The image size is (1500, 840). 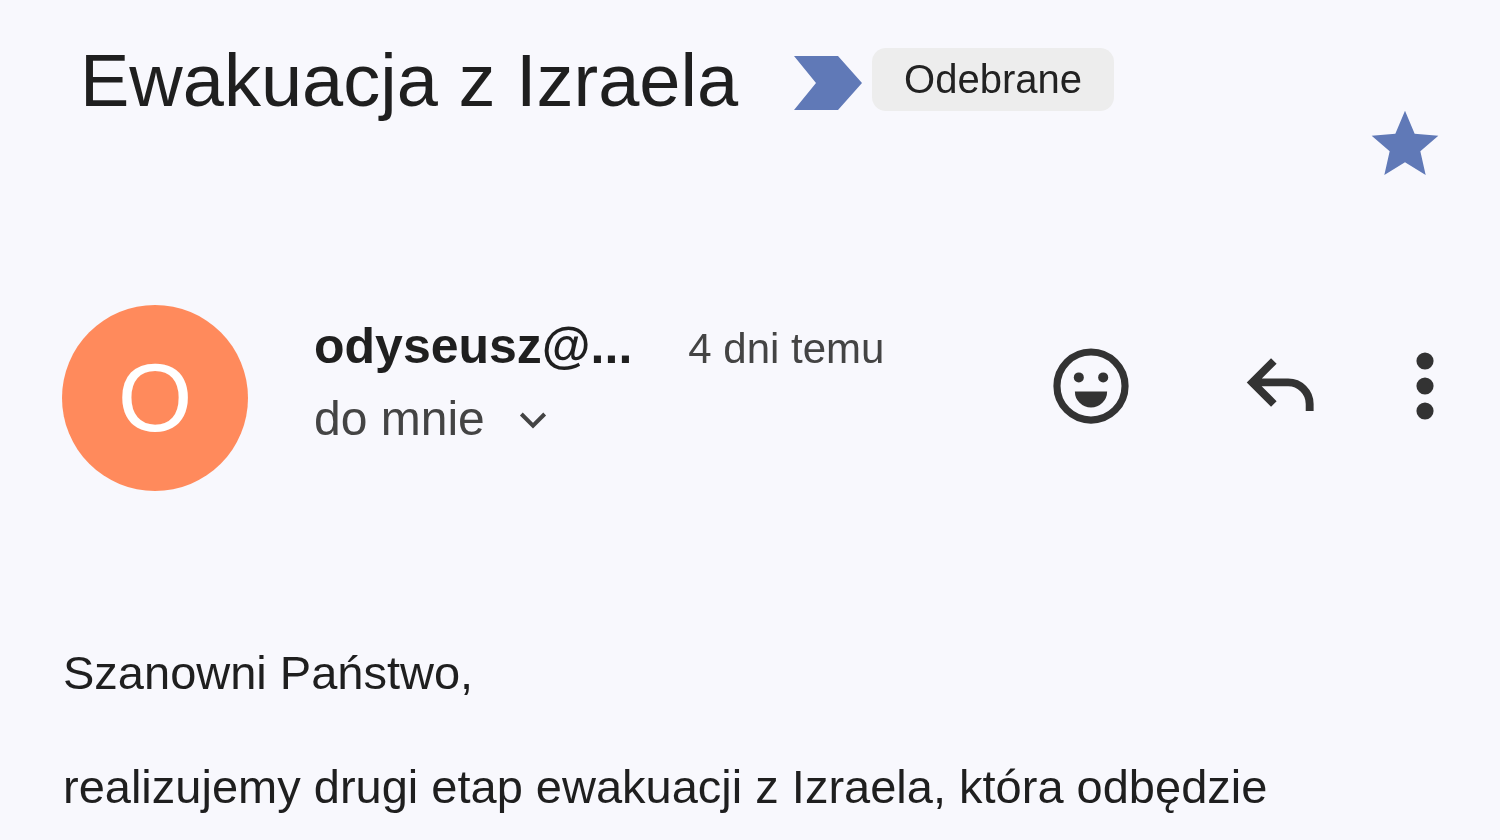 I want to click on recipient-toggle: do mnie, so click(x=599, y=418).